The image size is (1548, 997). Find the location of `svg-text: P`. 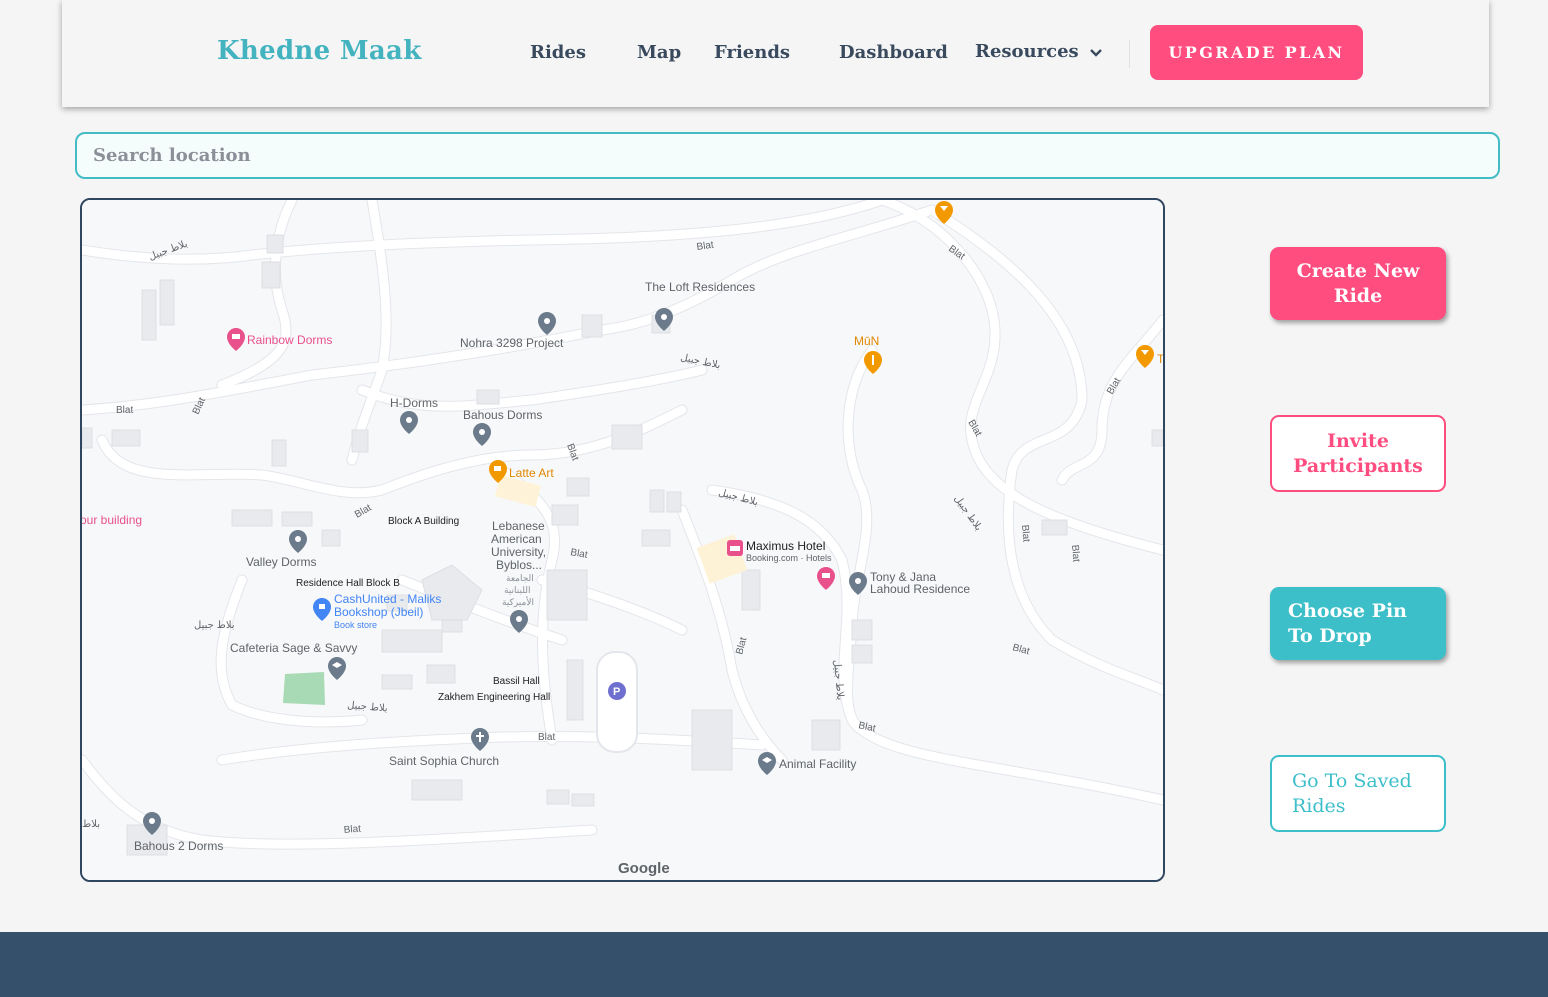

svg-text: P is located at coordinates (616, 692).